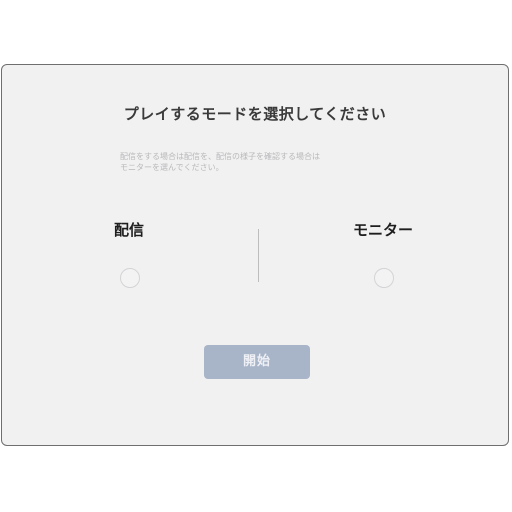  I want to click on start-button: 開始, so click(257, 362).